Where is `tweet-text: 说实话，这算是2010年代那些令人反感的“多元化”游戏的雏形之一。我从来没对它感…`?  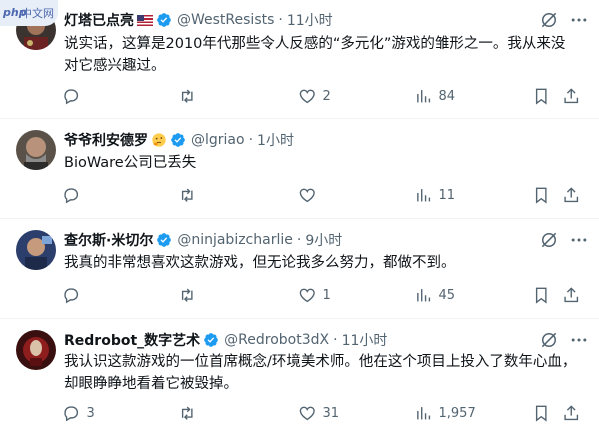 tweet-text: 说实话，这算是2010年代那些令人反感的“多元化”游戏的雏形之一。我从来没对它感… is located at coordinates (315, 55).